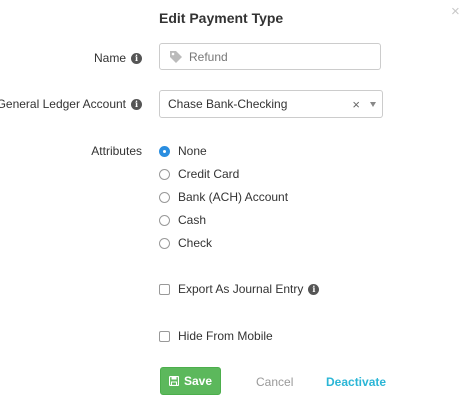 Image resolution: width=474 pixels, height=399 pixels. I want to click on radio-label: Credit Card, so click(209, 174).